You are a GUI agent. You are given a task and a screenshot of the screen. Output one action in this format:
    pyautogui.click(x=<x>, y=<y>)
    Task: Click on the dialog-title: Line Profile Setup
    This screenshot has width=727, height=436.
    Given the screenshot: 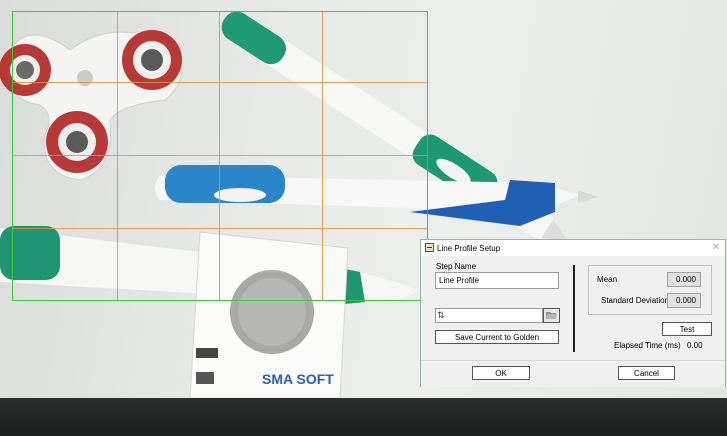 What is the action you would take?
    pyautogui.click(x=469, y=248)
    